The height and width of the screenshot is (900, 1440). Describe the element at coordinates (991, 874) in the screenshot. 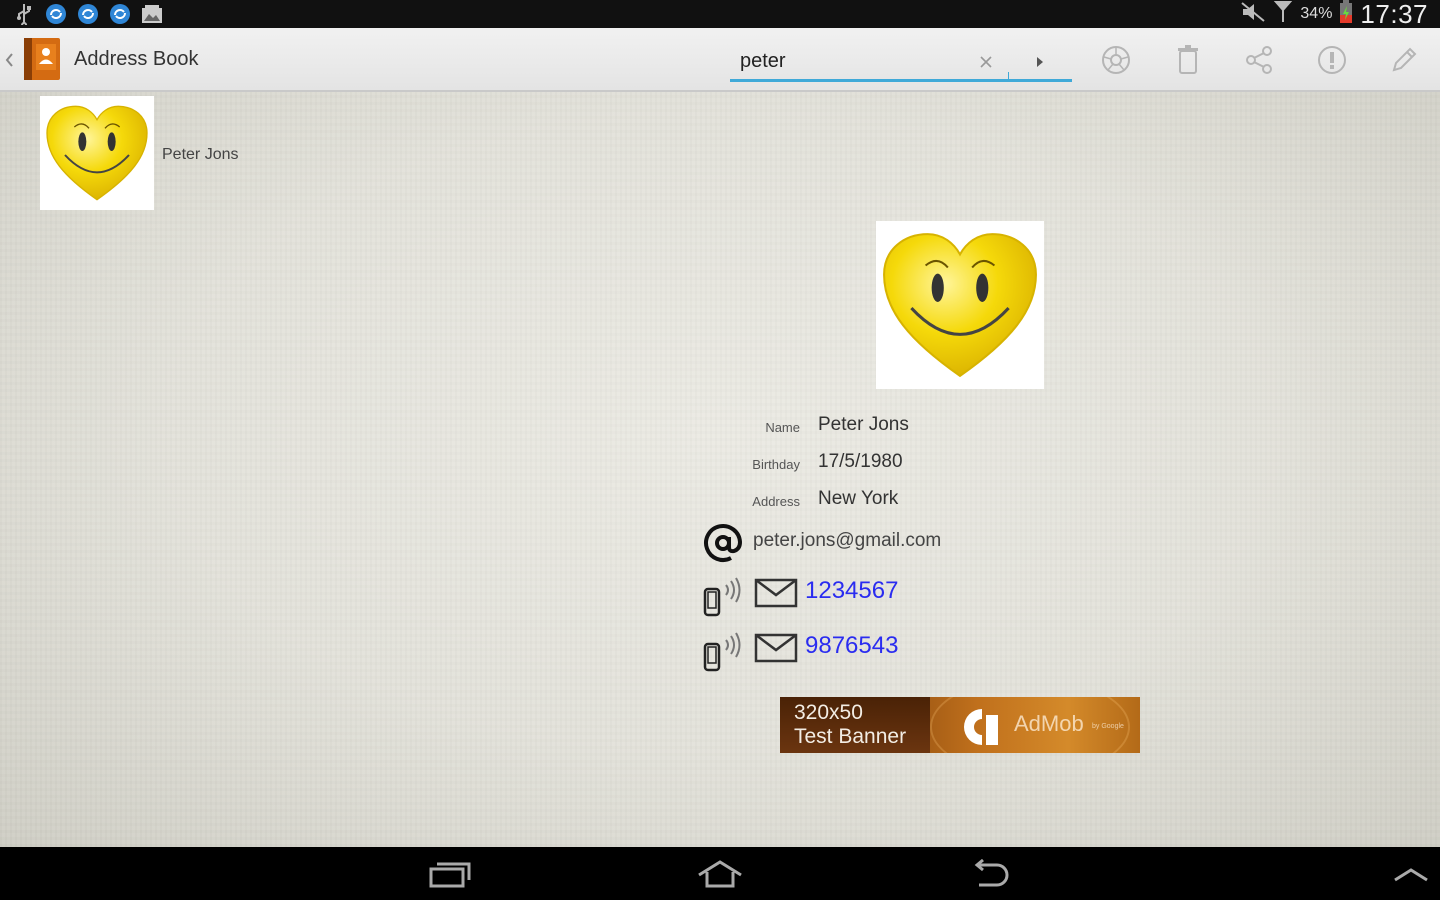

I see `back-icon` at that location.